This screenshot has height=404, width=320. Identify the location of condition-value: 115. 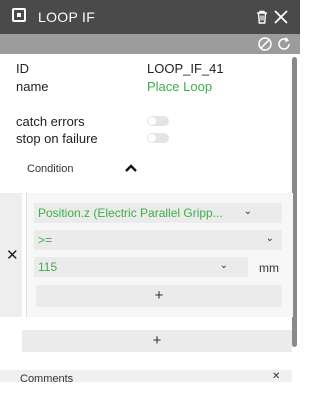
(48, 267).